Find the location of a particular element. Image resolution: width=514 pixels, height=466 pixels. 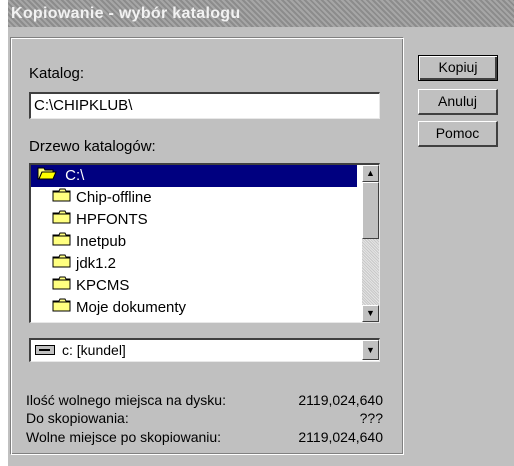

tree-item-label: HPFONTS is located at coordinates (112, 219).